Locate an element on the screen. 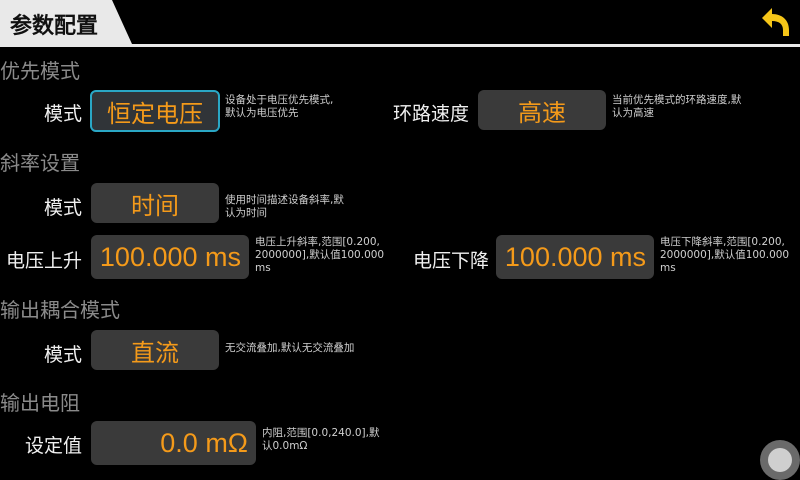  slope-mode-label: 模式 is located at coordinates (62, 208).